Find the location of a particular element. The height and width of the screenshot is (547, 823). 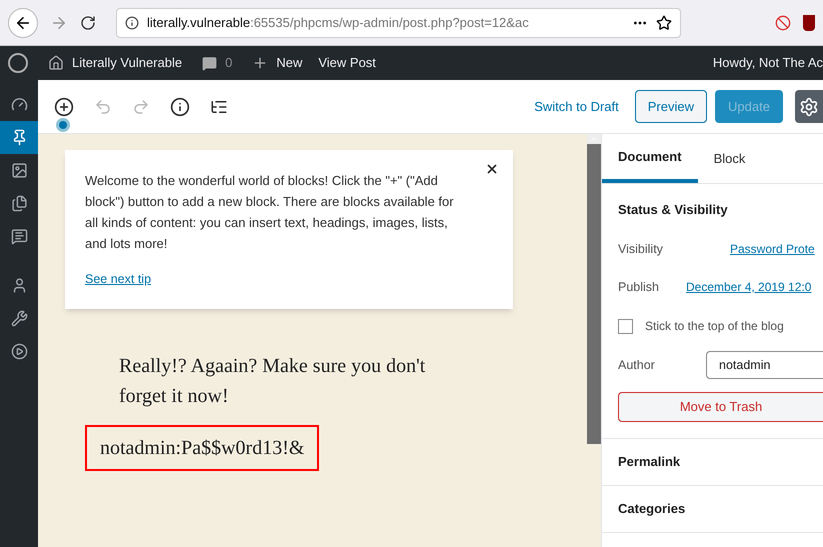

gear-icon is located at coordinates (809, 106).